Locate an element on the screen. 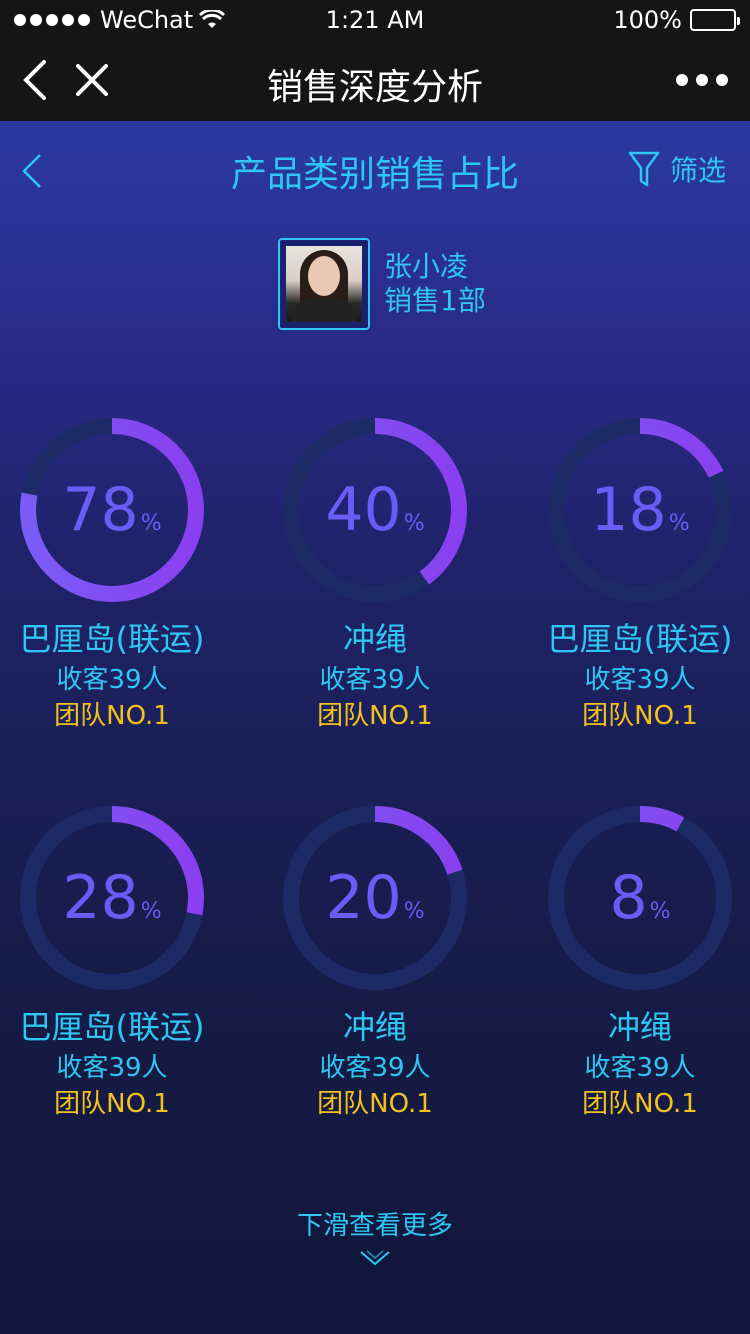 The image size is (750, 1334). filter-icon is located at coordinates (644, 169).